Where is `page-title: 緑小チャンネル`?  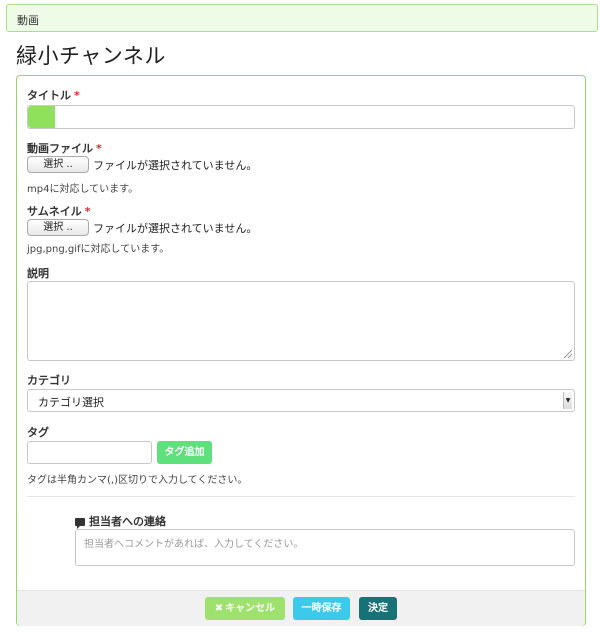 page-title: 緑小チャンネル is located at coordinates (91, 56).